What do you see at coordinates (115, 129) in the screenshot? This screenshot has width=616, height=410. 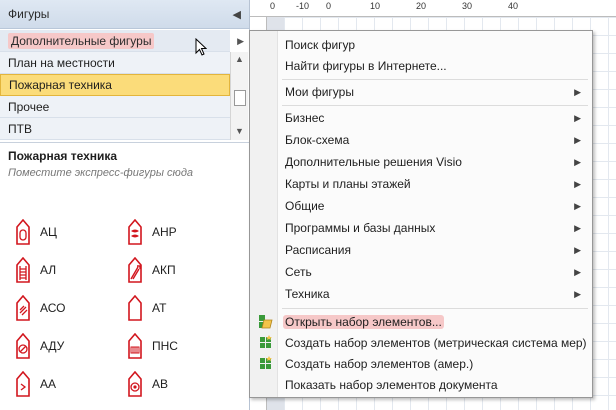 I see `stencil-item-ptv: ПТВ` at bounding box center [115, 129].